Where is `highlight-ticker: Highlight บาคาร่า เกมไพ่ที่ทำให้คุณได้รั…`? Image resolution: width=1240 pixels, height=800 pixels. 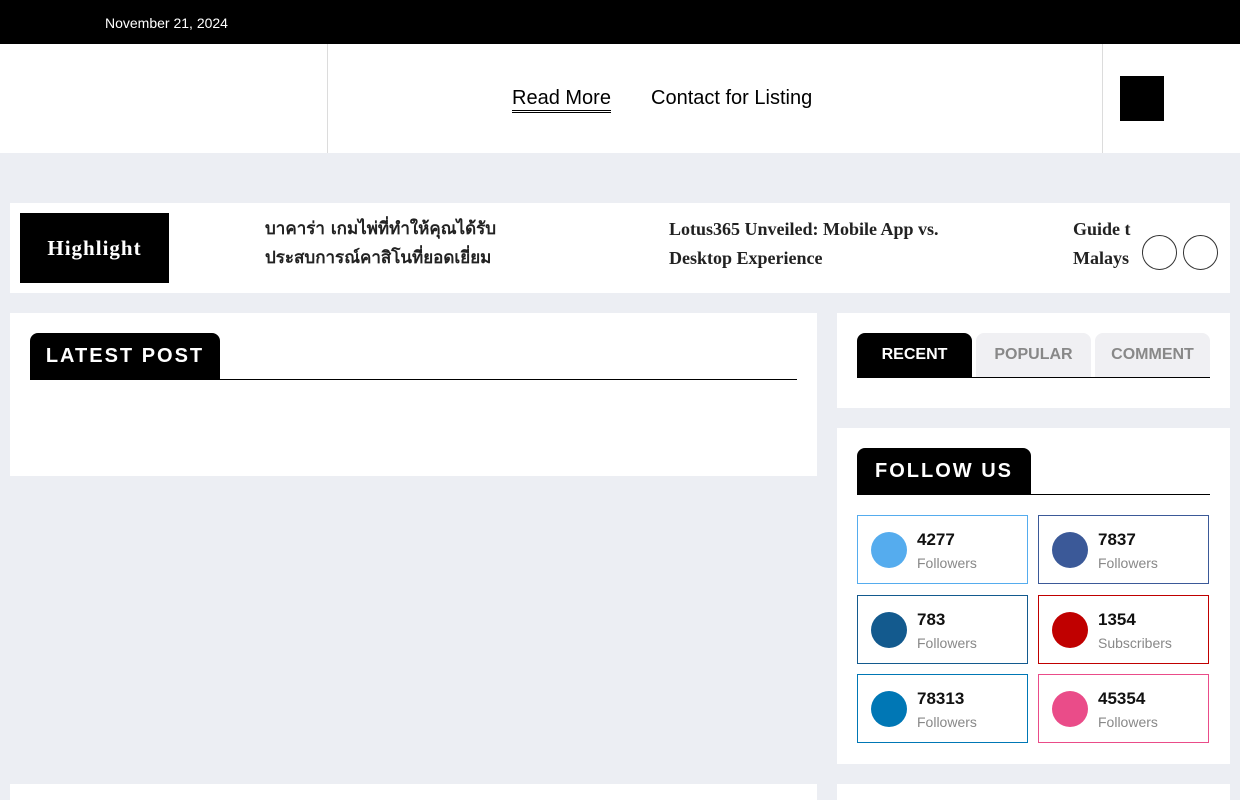
highlight-ticker: Highlight บาคาร่า เกมไพ่ที่ทำให้คุณได้รั… is located at coordinates (620, 248).